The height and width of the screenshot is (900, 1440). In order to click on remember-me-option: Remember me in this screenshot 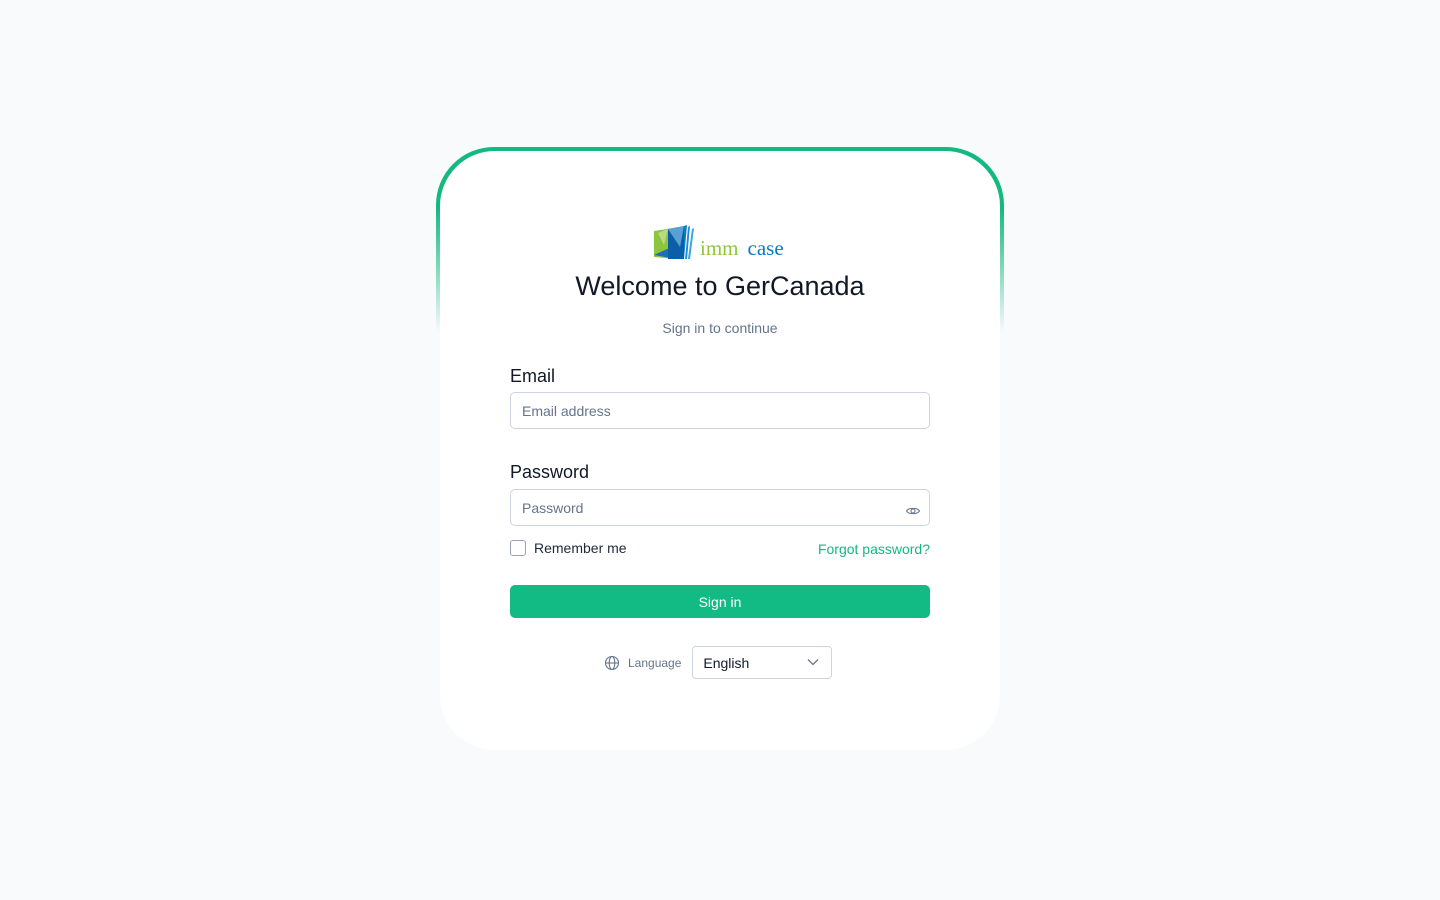, I will do `click(568, 548)`.